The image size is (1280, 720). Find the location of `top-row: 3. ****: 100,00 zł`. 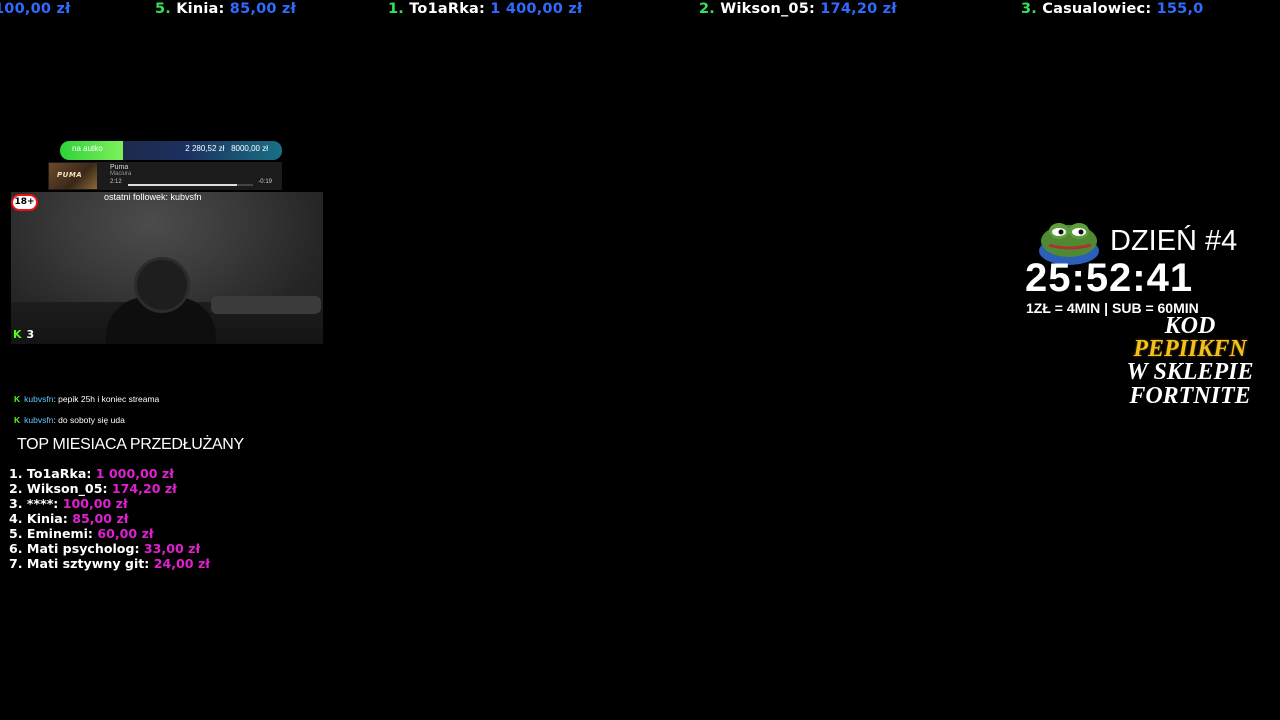

top-row: 3. ****: 100,00 zł is located at coordinates (109, 503).